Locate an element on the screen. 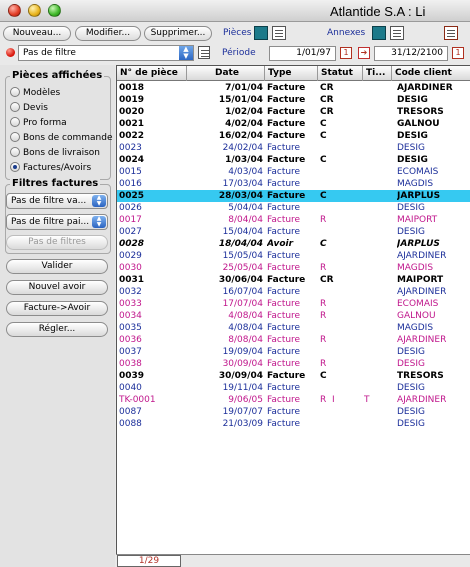 This screenshot has width=470, height=567. print-icon is located at coordinates (451, 33).